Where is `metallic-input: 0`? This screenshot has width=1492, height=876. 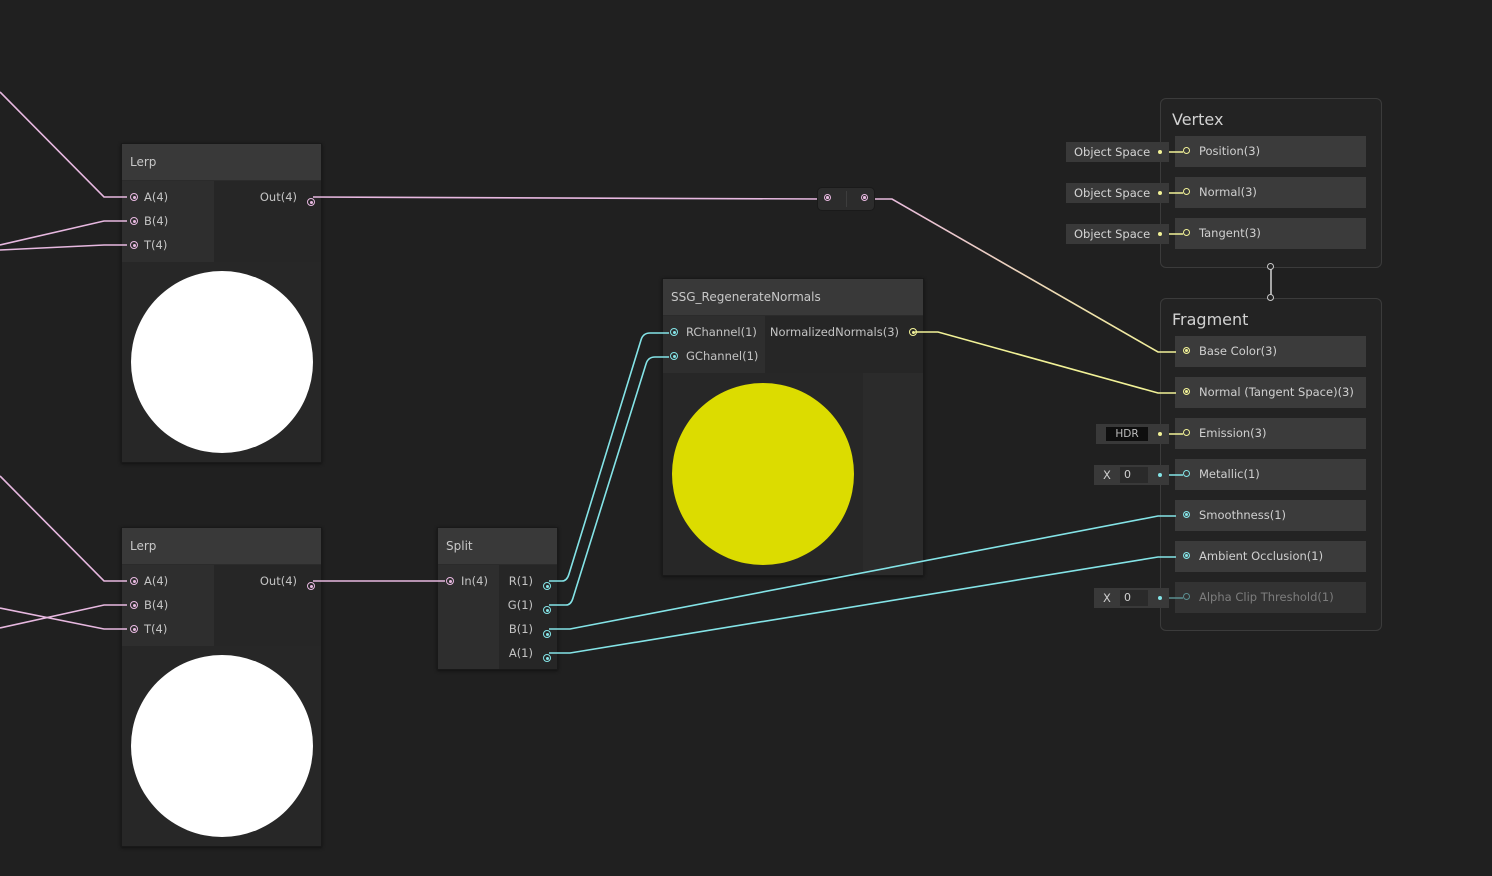 metallic-input: 0 is located at coordinates (1134, 475).